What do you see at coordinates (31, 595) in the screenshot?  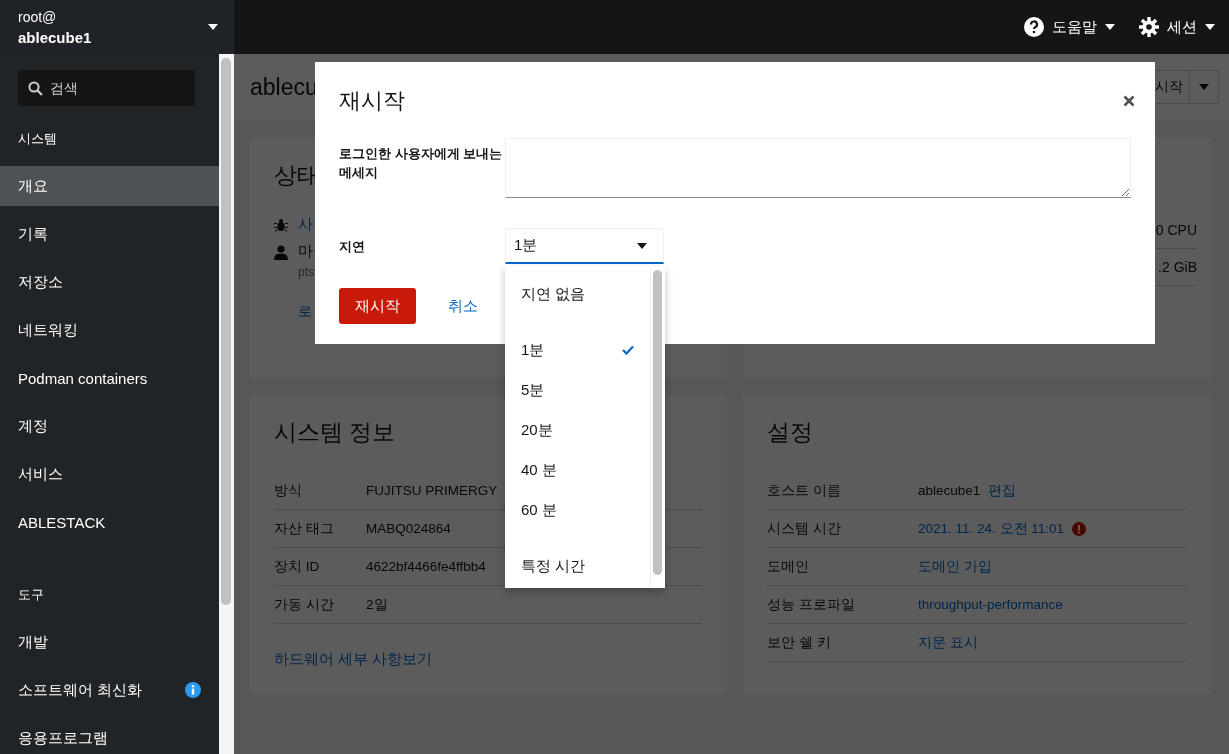 I see `section-title: 도구` at bounding box center [31, 595].